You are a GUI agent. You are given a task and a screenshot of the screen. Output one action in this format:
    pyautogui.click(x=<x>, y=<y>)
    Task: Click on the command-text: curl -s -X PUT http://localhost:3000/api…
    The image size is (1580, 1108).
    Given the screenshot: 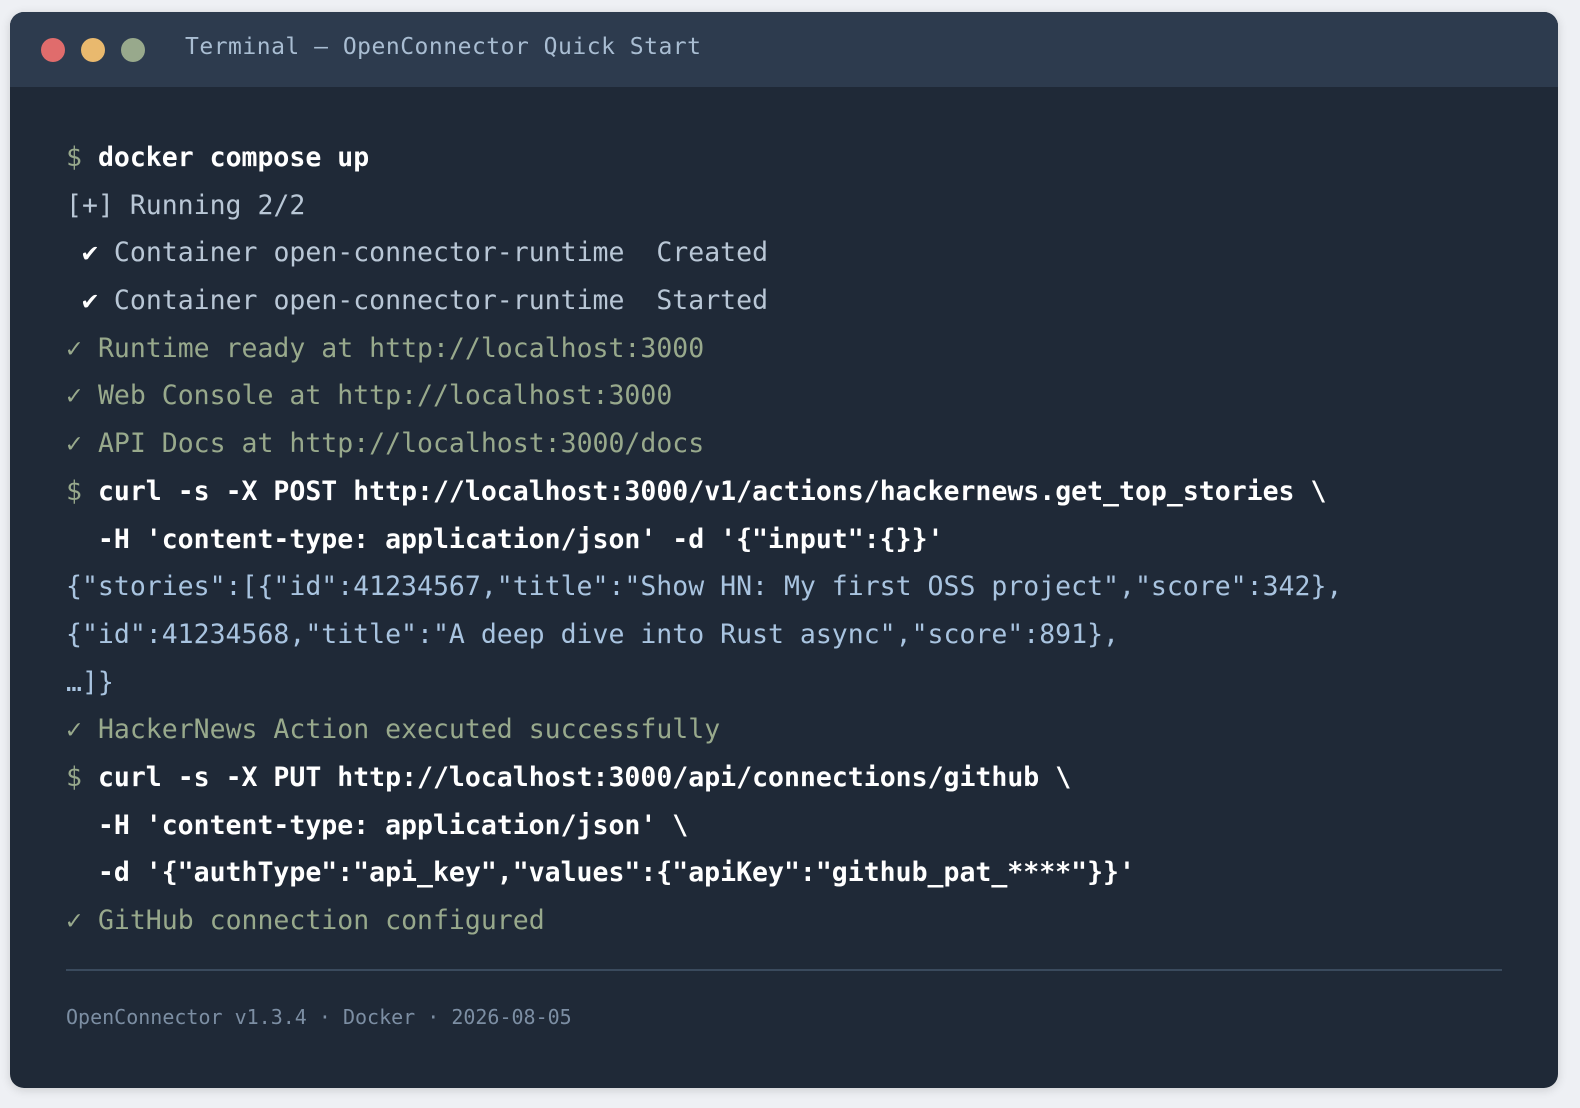 What is the action you would take?
    pyautogui.click(x=584, y=777)
    